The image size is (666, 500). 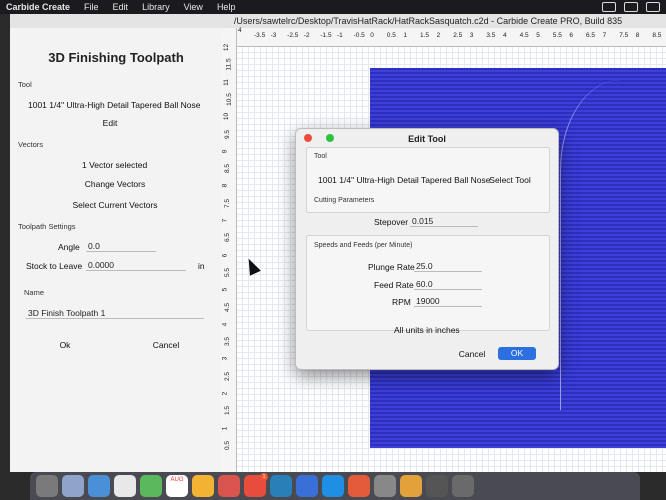 I want to click on calendar-icon: AUG, so click(x=177, y=486).